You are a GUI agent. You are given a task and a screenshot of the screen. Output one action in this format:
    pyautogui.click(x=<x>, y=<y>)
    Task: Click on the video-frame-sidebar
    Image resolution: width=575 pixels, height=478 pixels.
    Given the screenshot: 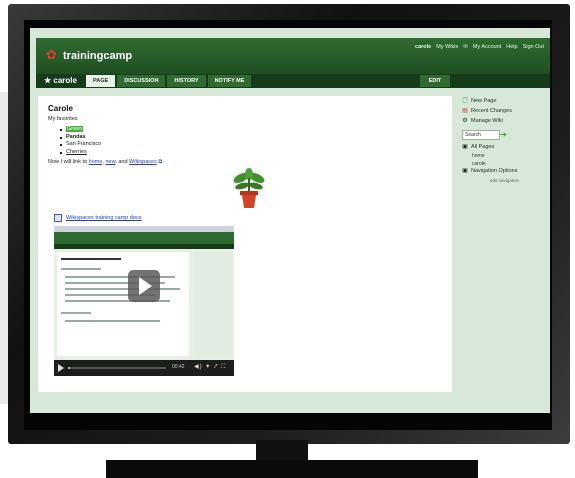 What is the action you would take?
    pyautogui.click(x=213, y=304)
    